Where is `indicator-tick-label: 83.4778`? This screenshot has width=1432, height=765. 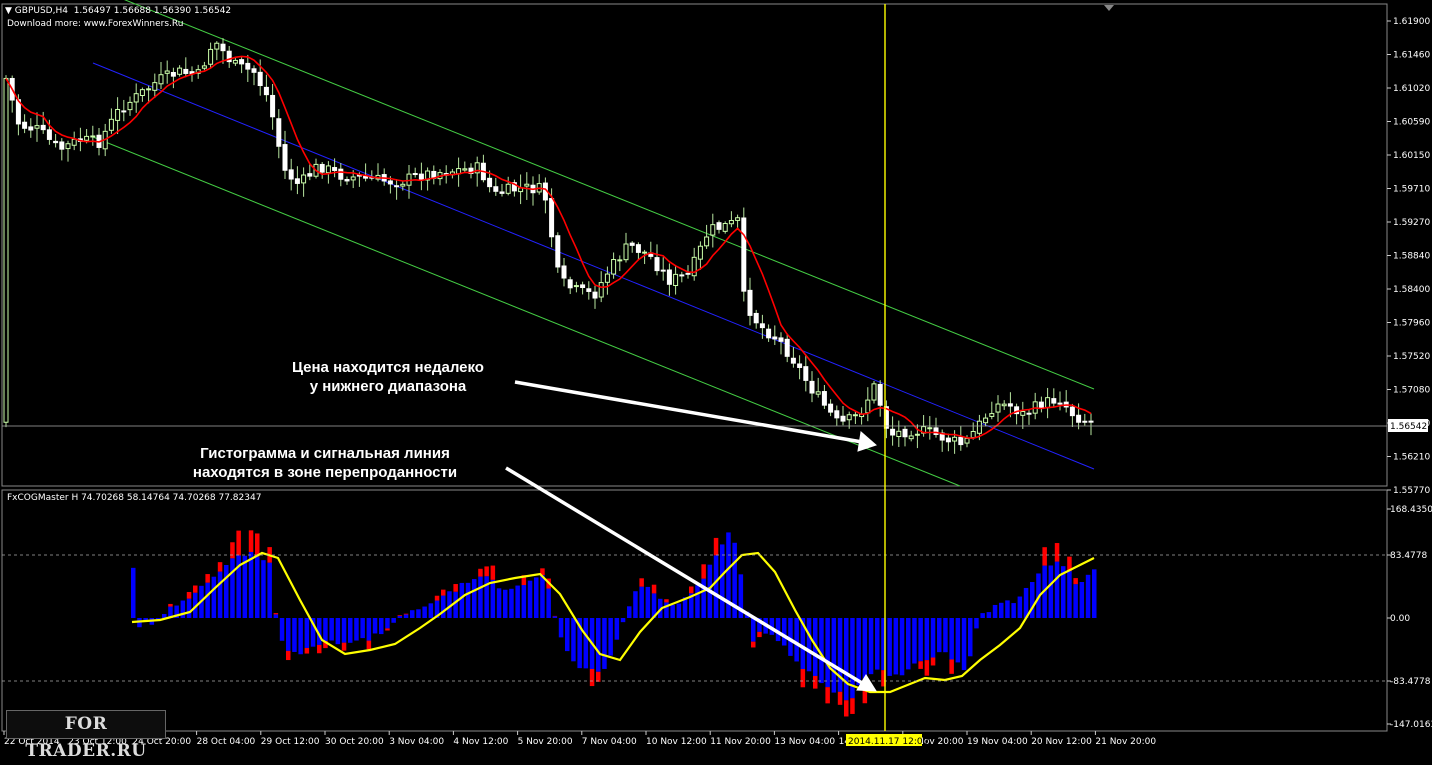 indicator-tick-label: 83.4778 is located at coordinates (1408, 556).